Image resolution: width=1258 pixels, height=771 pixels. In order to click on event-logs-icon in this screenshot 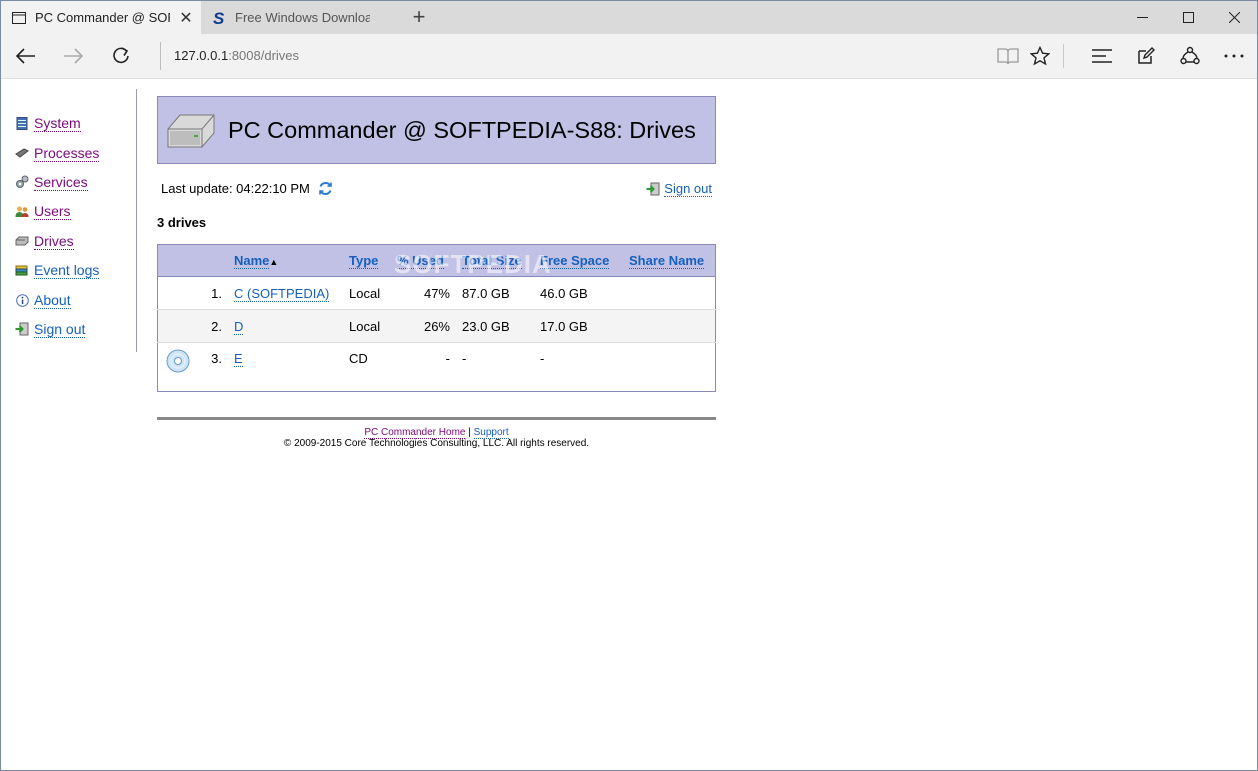, I will do `click(22, 271)`.